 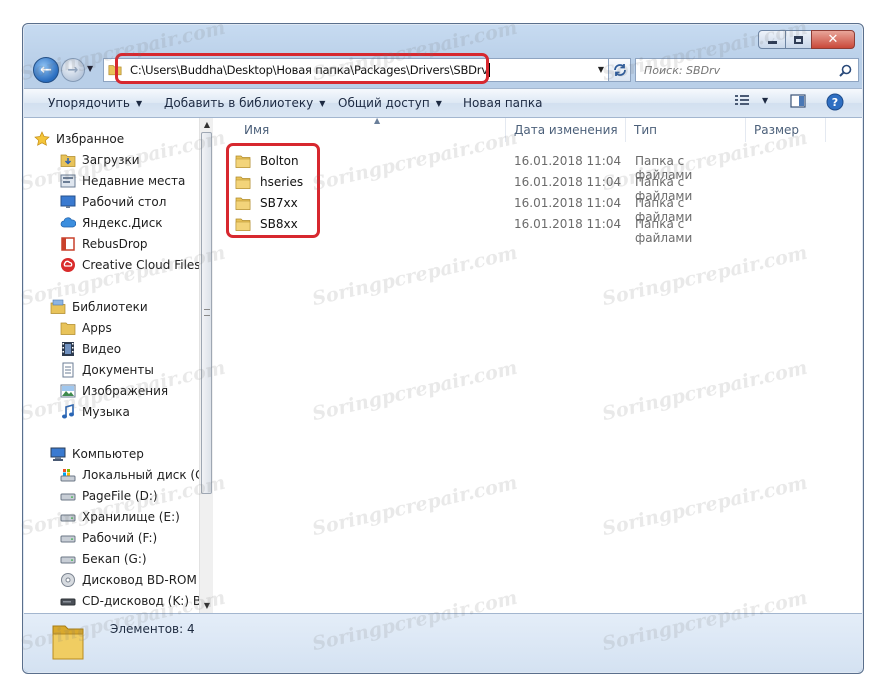 What do you see at coordinates (244, 103) in the screenshot?
I see `add-to-library-menu: Добавить в библиотеку ▼` at bounding box center [244, 103].